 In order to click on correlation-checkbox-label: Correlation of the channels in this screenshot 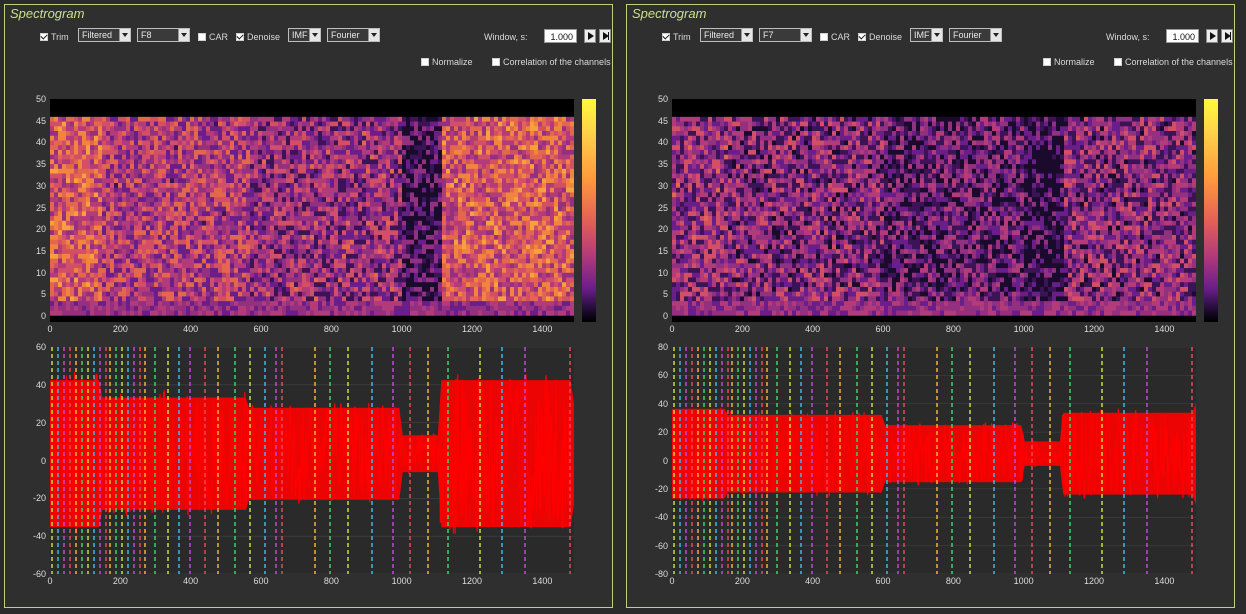, I will do `click(1179, 62)`.